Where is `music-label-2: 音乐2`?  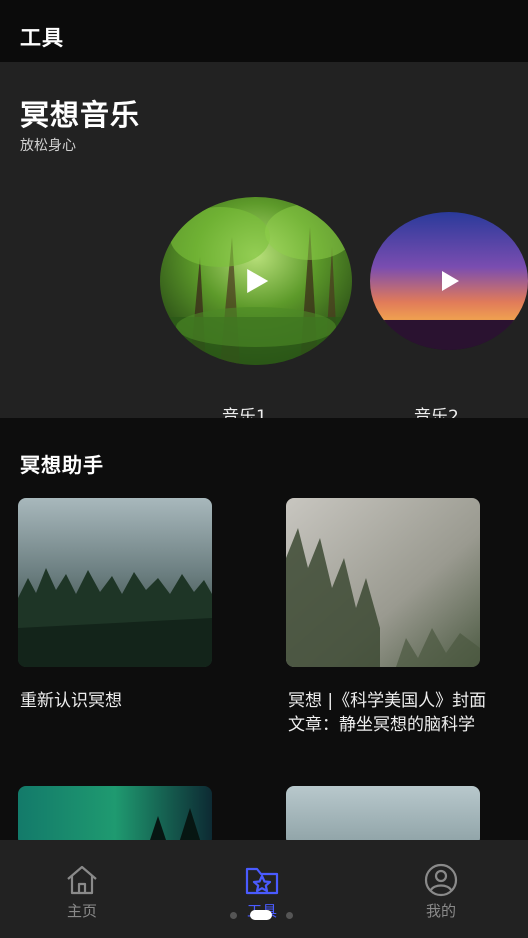 music-label-2: 音乐2 is located at coordinates (436, 412).